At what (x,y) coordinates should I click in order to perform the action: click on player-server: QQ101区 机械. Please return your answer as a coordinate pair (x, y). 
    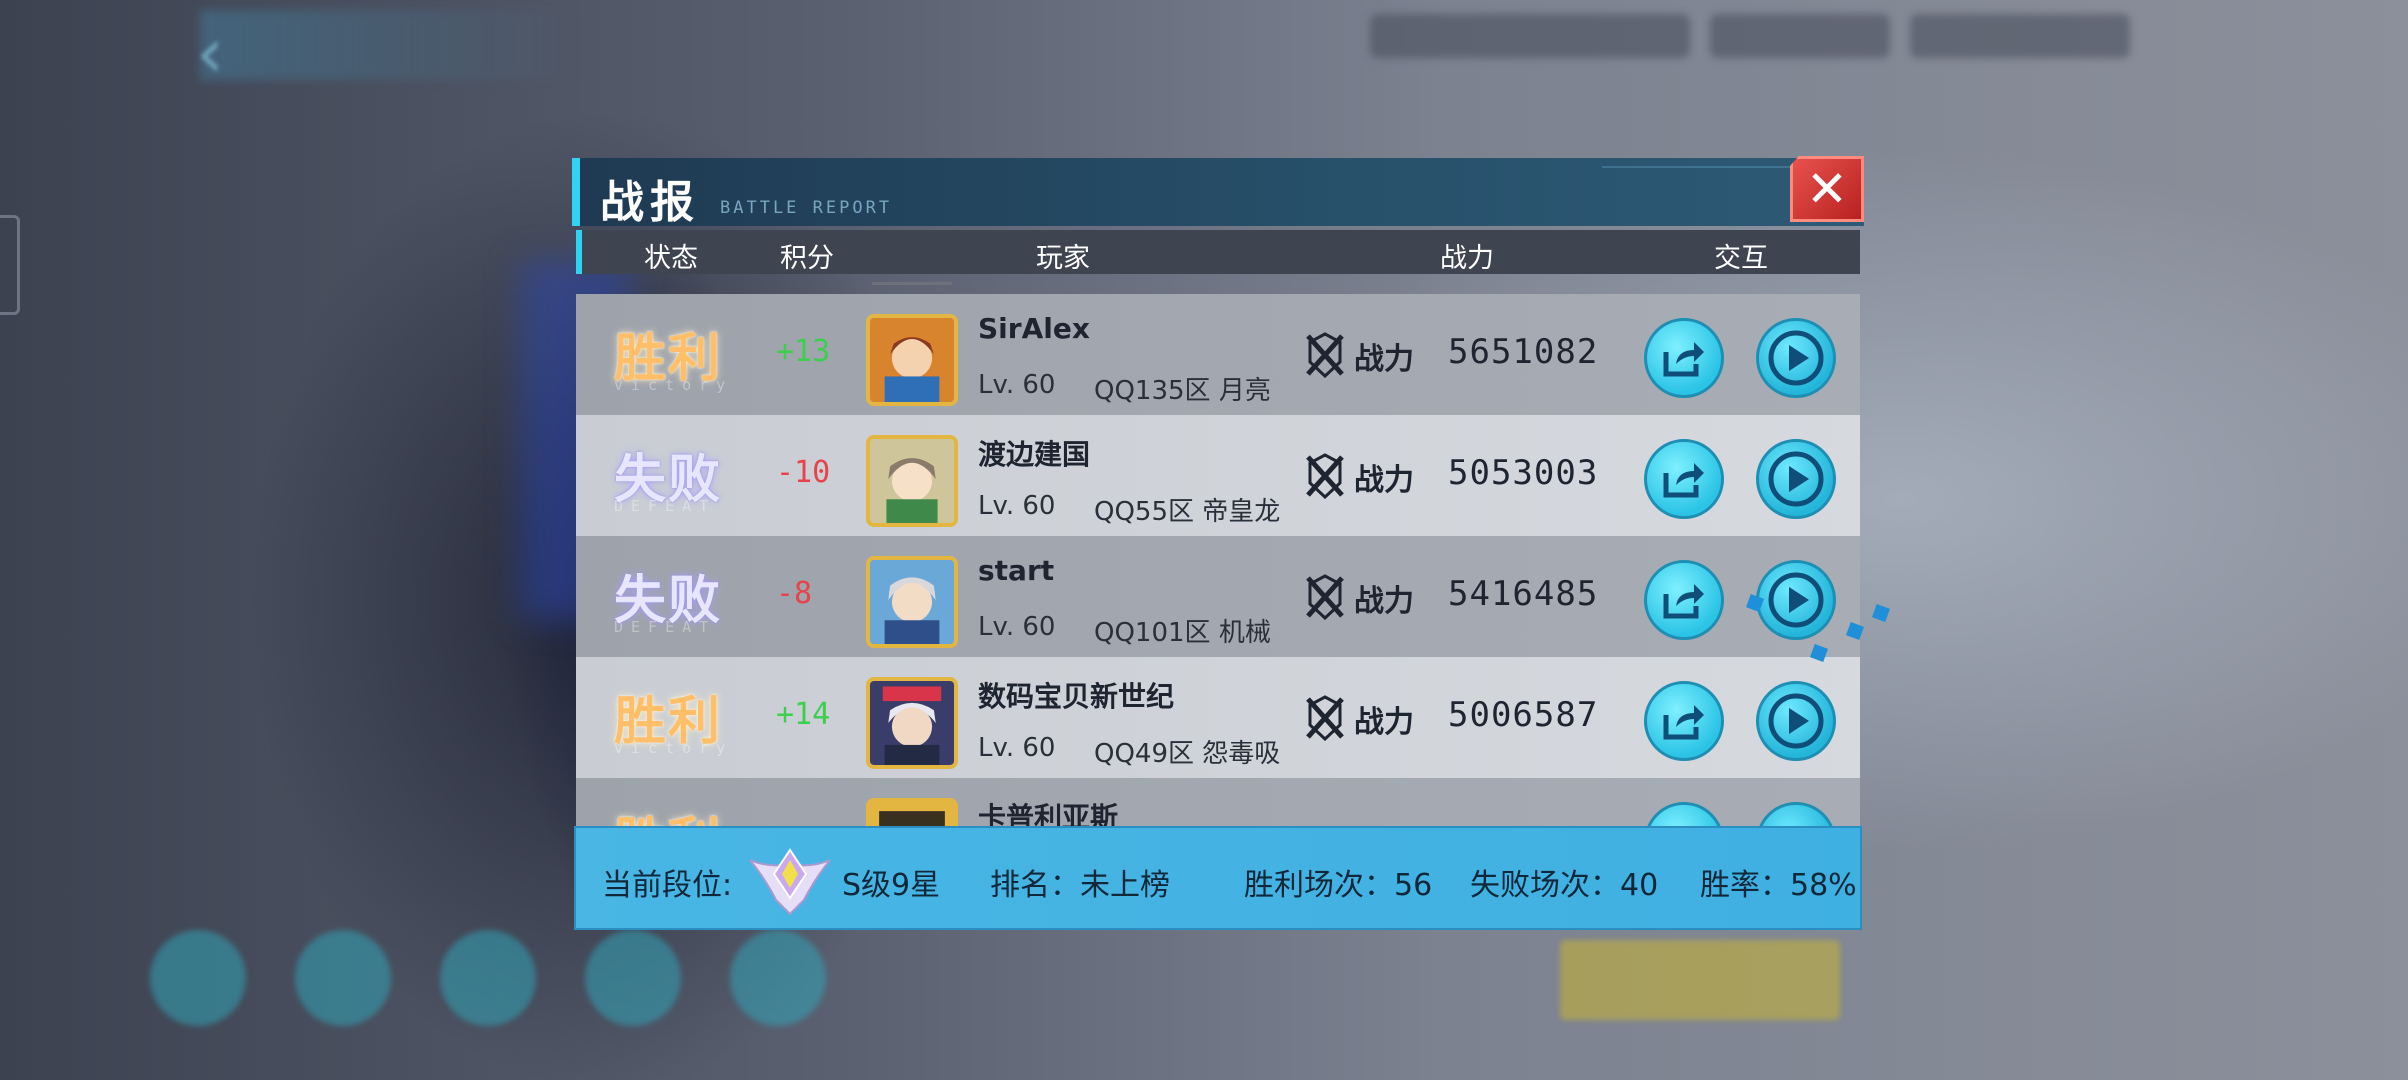
    Looking at the image, I should click on (1182, 633).